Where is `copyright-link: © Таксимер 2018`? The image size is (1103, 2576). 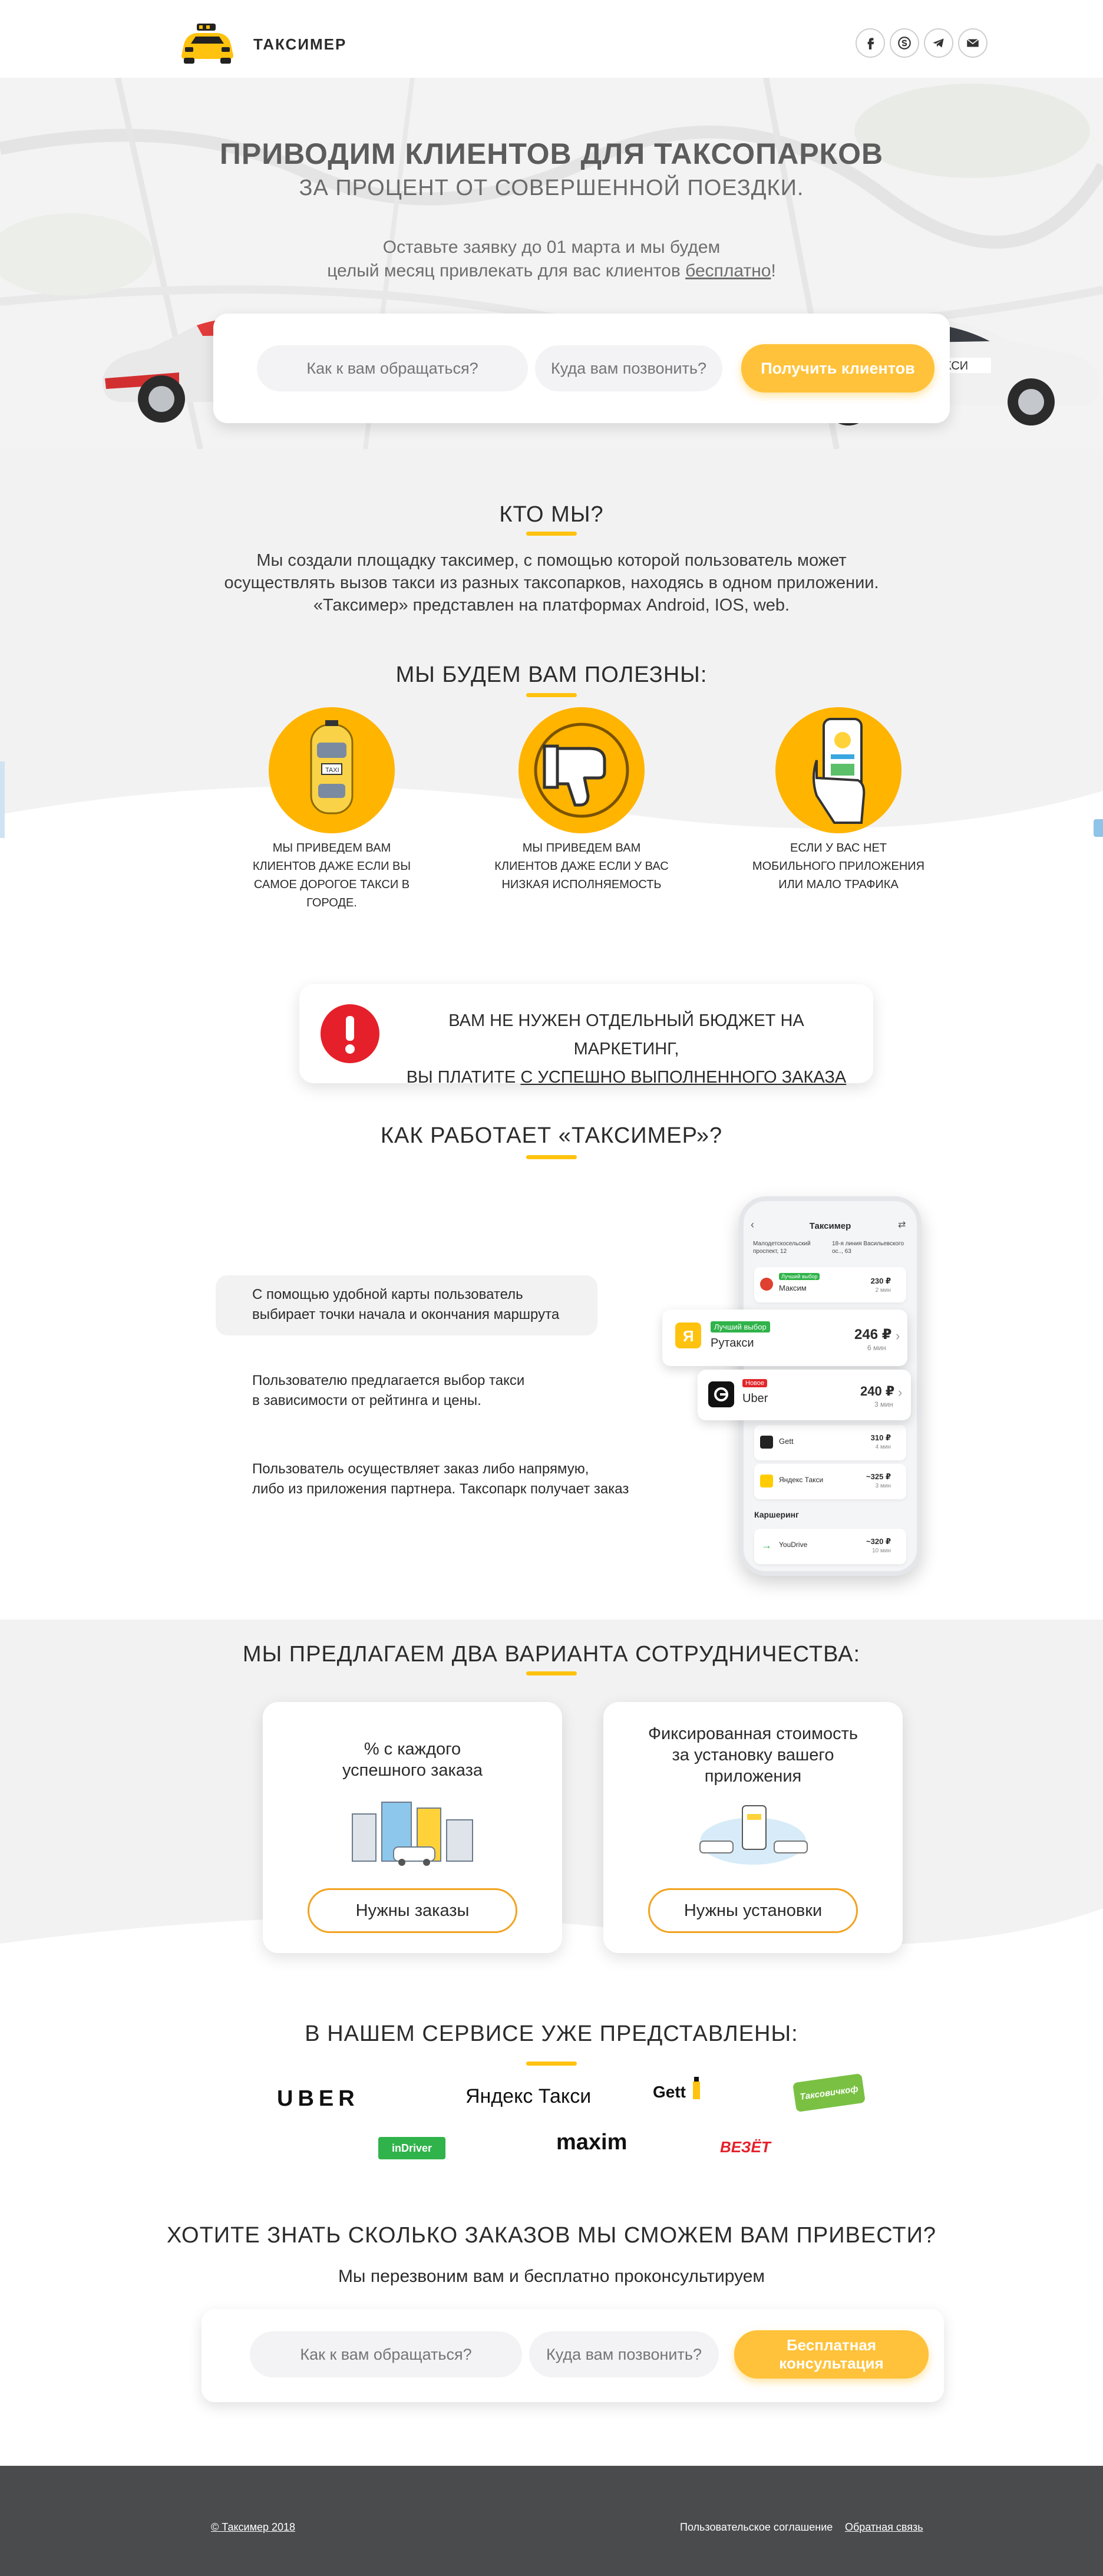
copyright-link: © Таксимер 2018 is located at coordinates (253, 2527).